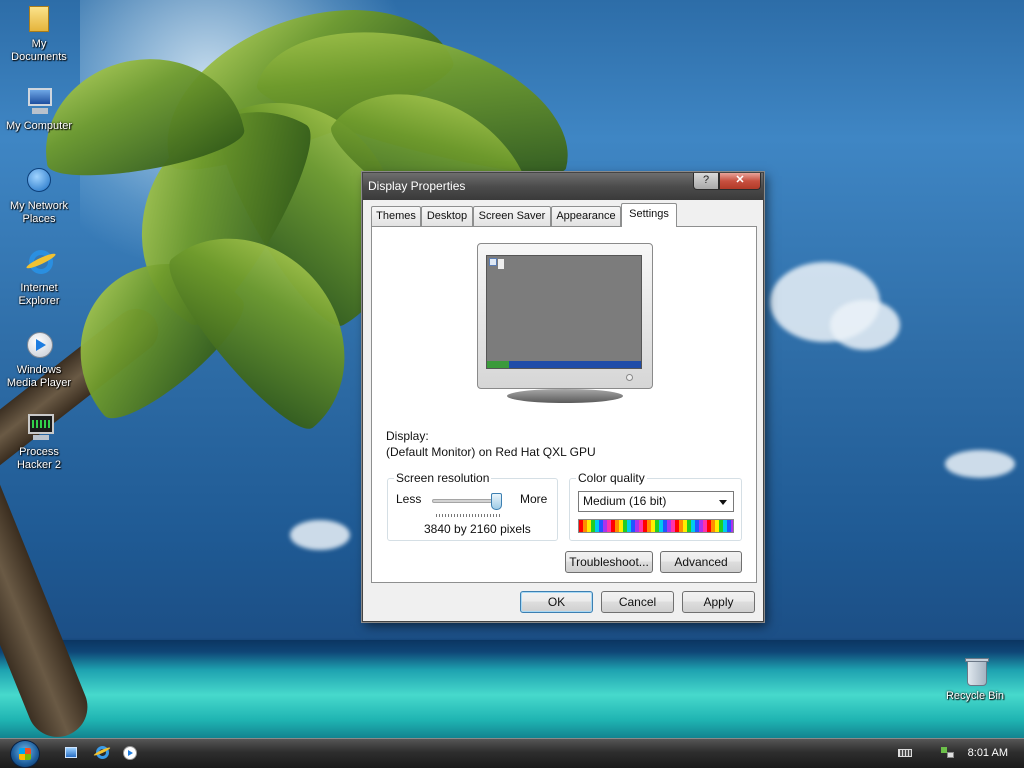 Image resolution: width=1024 pixels, height=768 pixels. Describe the element at coordinates (396, 216) in the screenshot. I see `tab-themes: Themes` at that location.